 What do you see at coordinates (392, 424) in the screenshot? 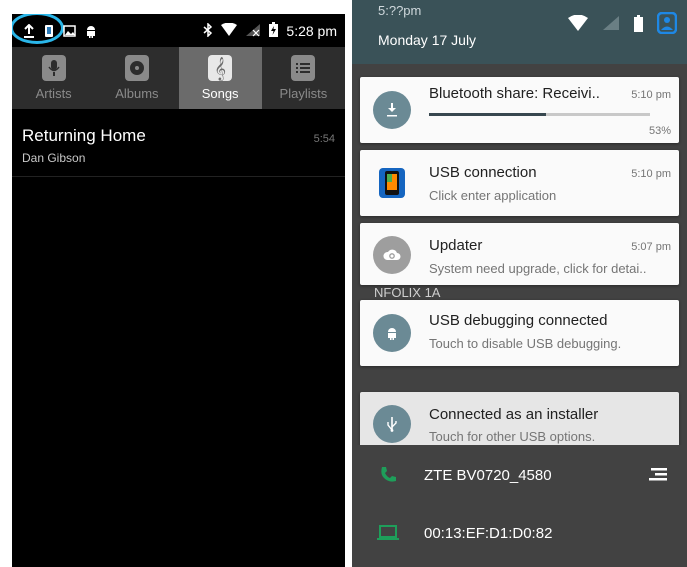
I see `usb-icon` at bounding box center [392, 424].